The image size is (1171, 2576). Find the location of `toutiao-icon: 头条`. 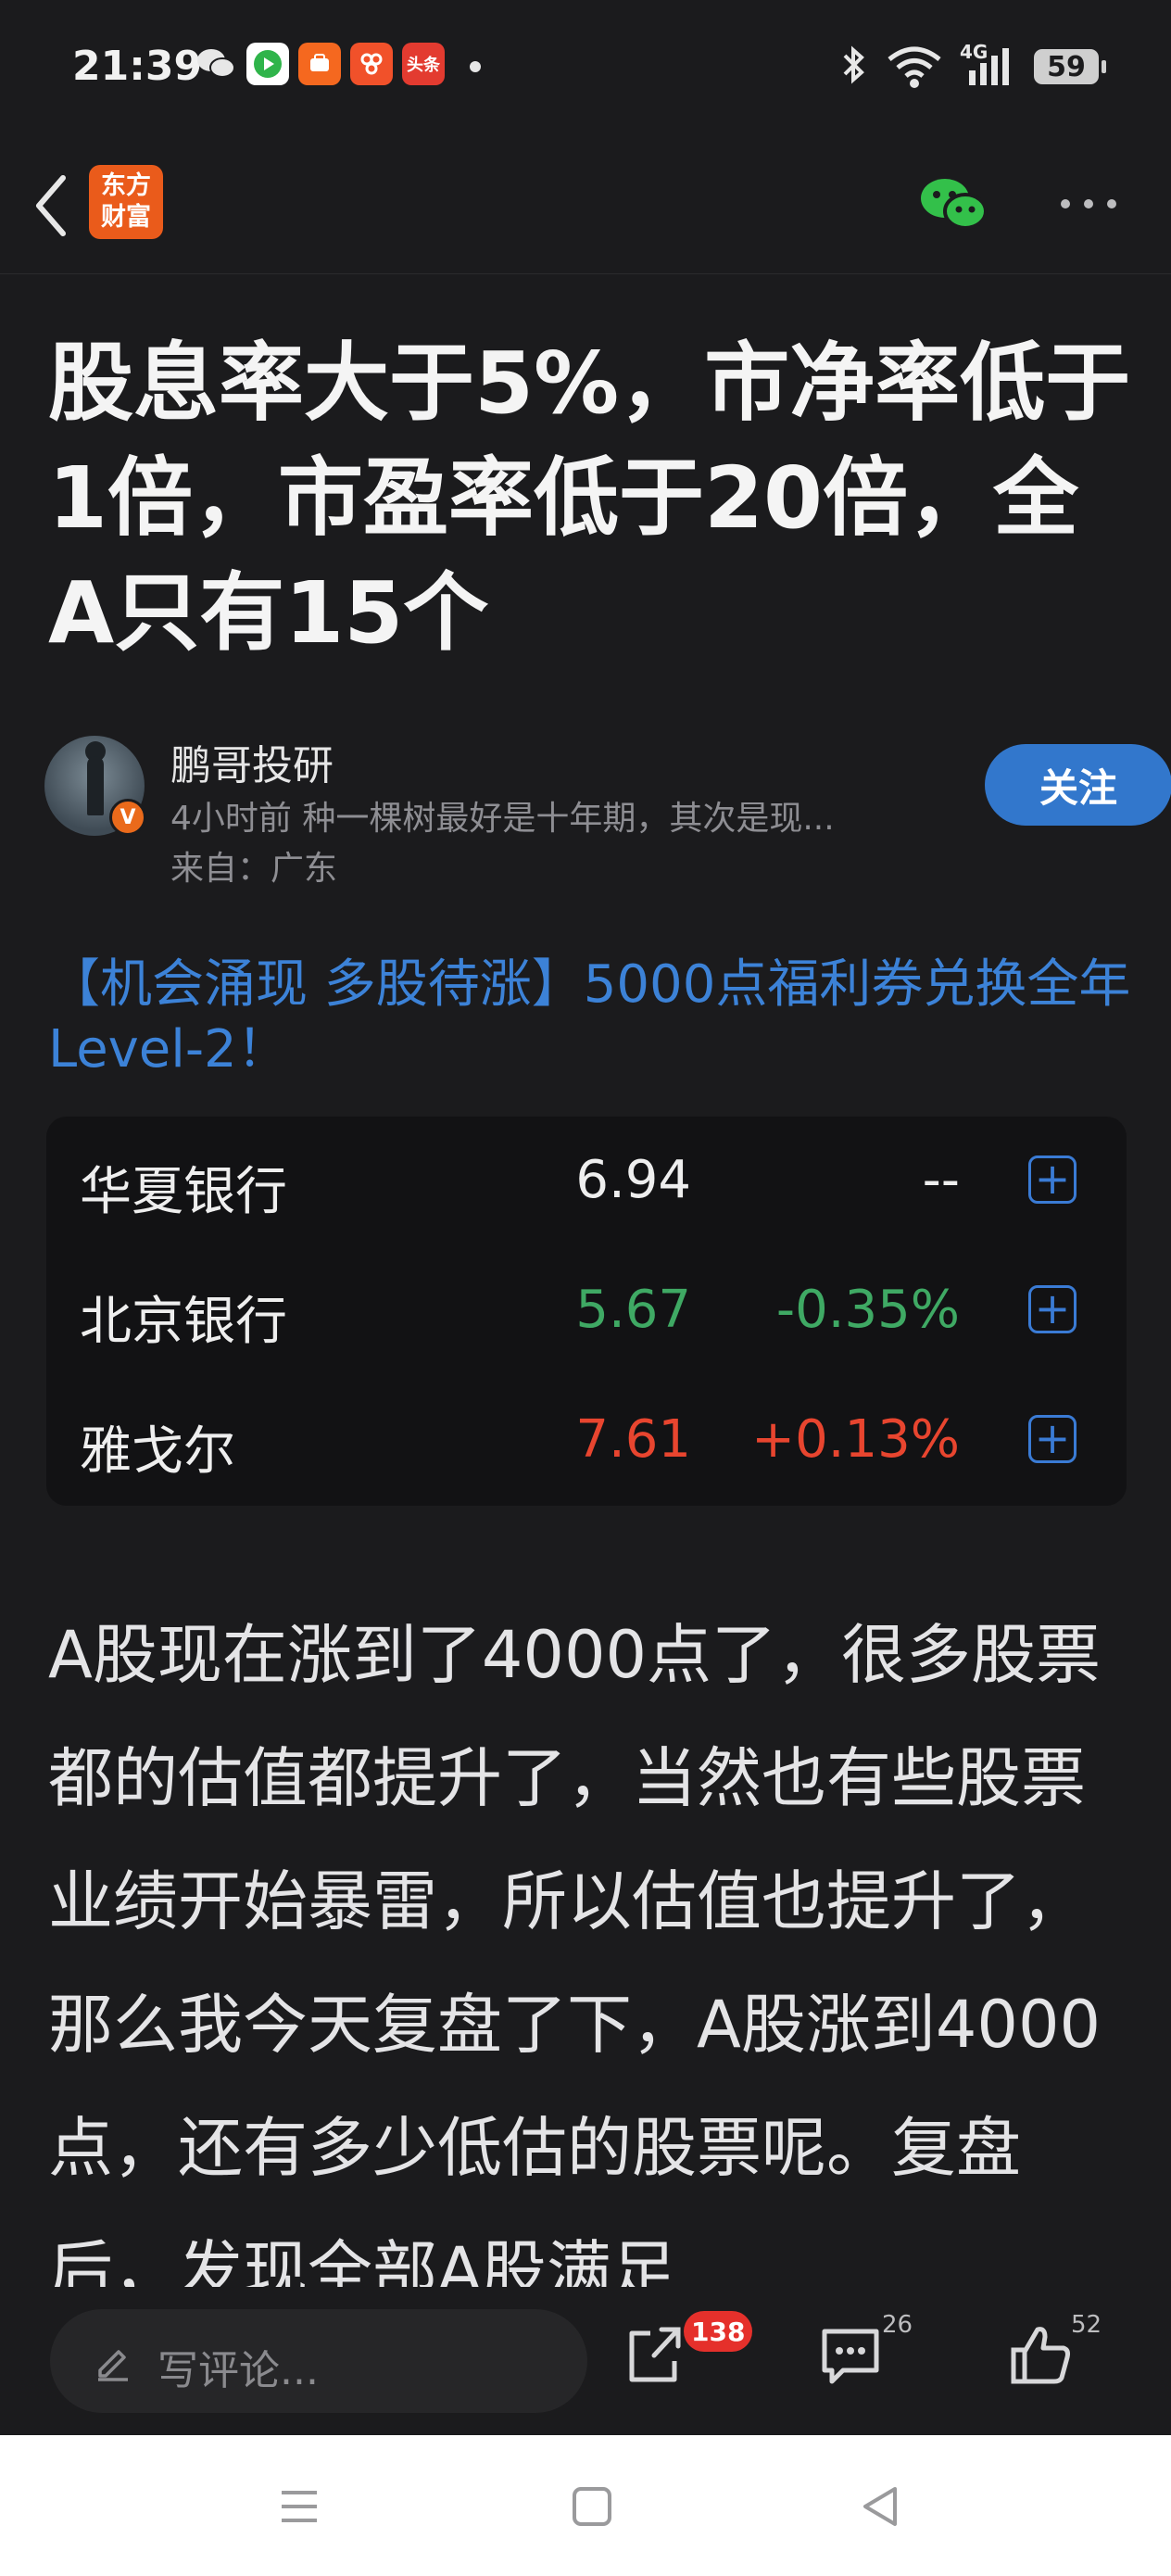

toutiao-icon: 头条 is located at coordinates (424, 64).